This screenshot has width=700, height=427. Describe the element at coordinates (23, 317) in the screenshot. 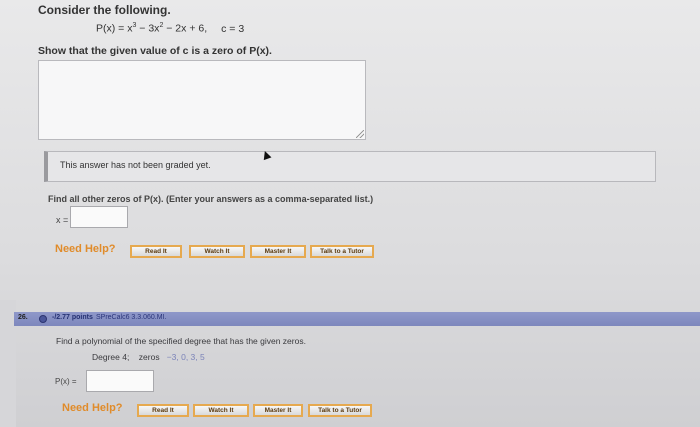

I see `question-number: 26.` at that location.